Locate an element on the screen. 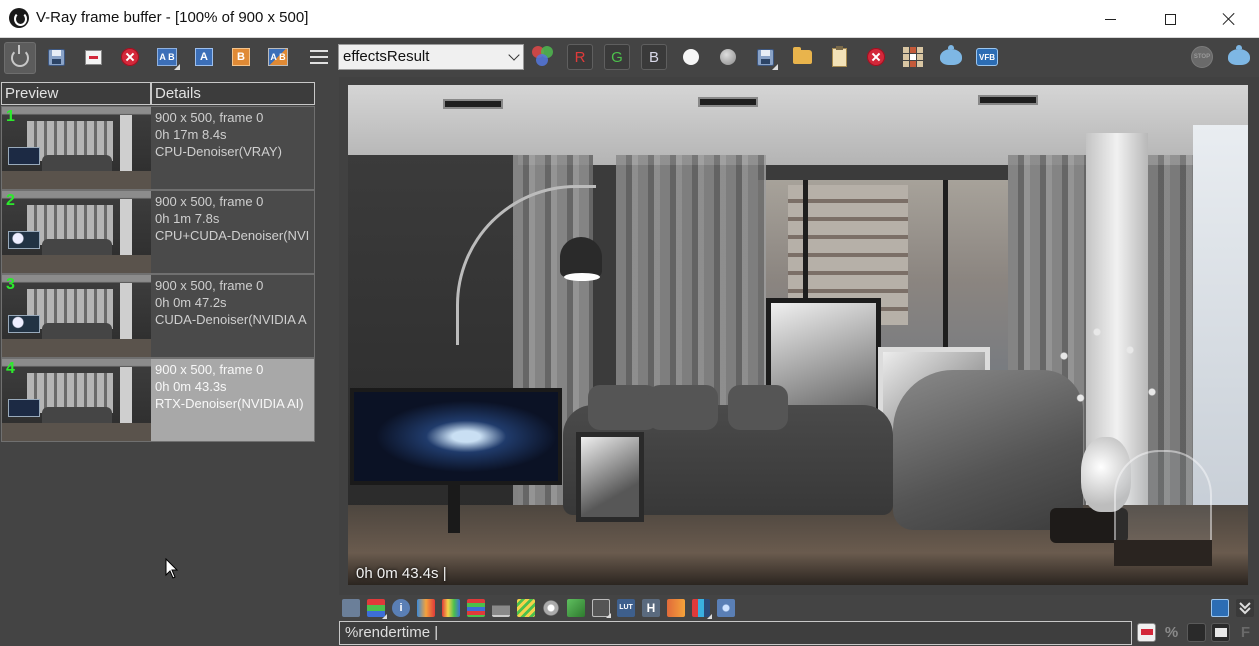 The image size is (1259, 646). stamp-background-icon is located at coordinates (1221, 632).